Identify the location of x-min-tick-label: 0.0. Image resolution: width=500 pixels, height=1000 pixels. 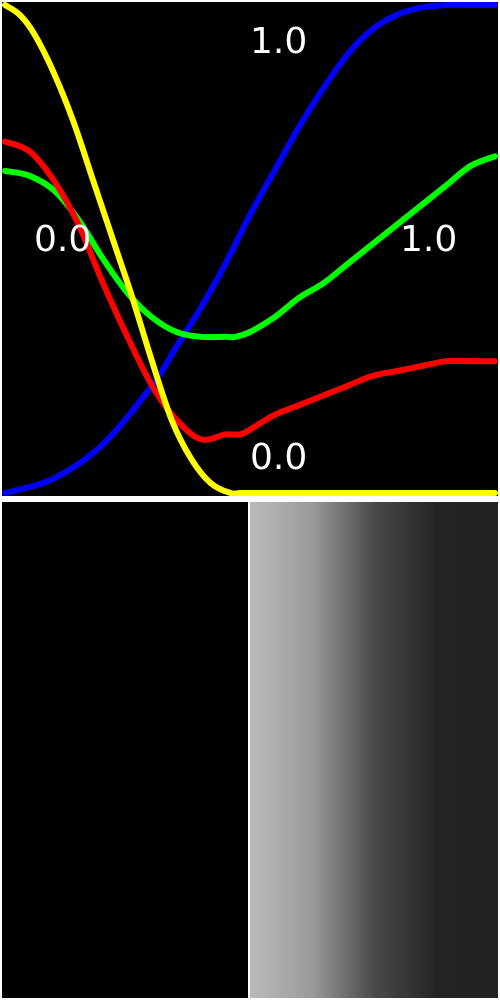
(62, 239).